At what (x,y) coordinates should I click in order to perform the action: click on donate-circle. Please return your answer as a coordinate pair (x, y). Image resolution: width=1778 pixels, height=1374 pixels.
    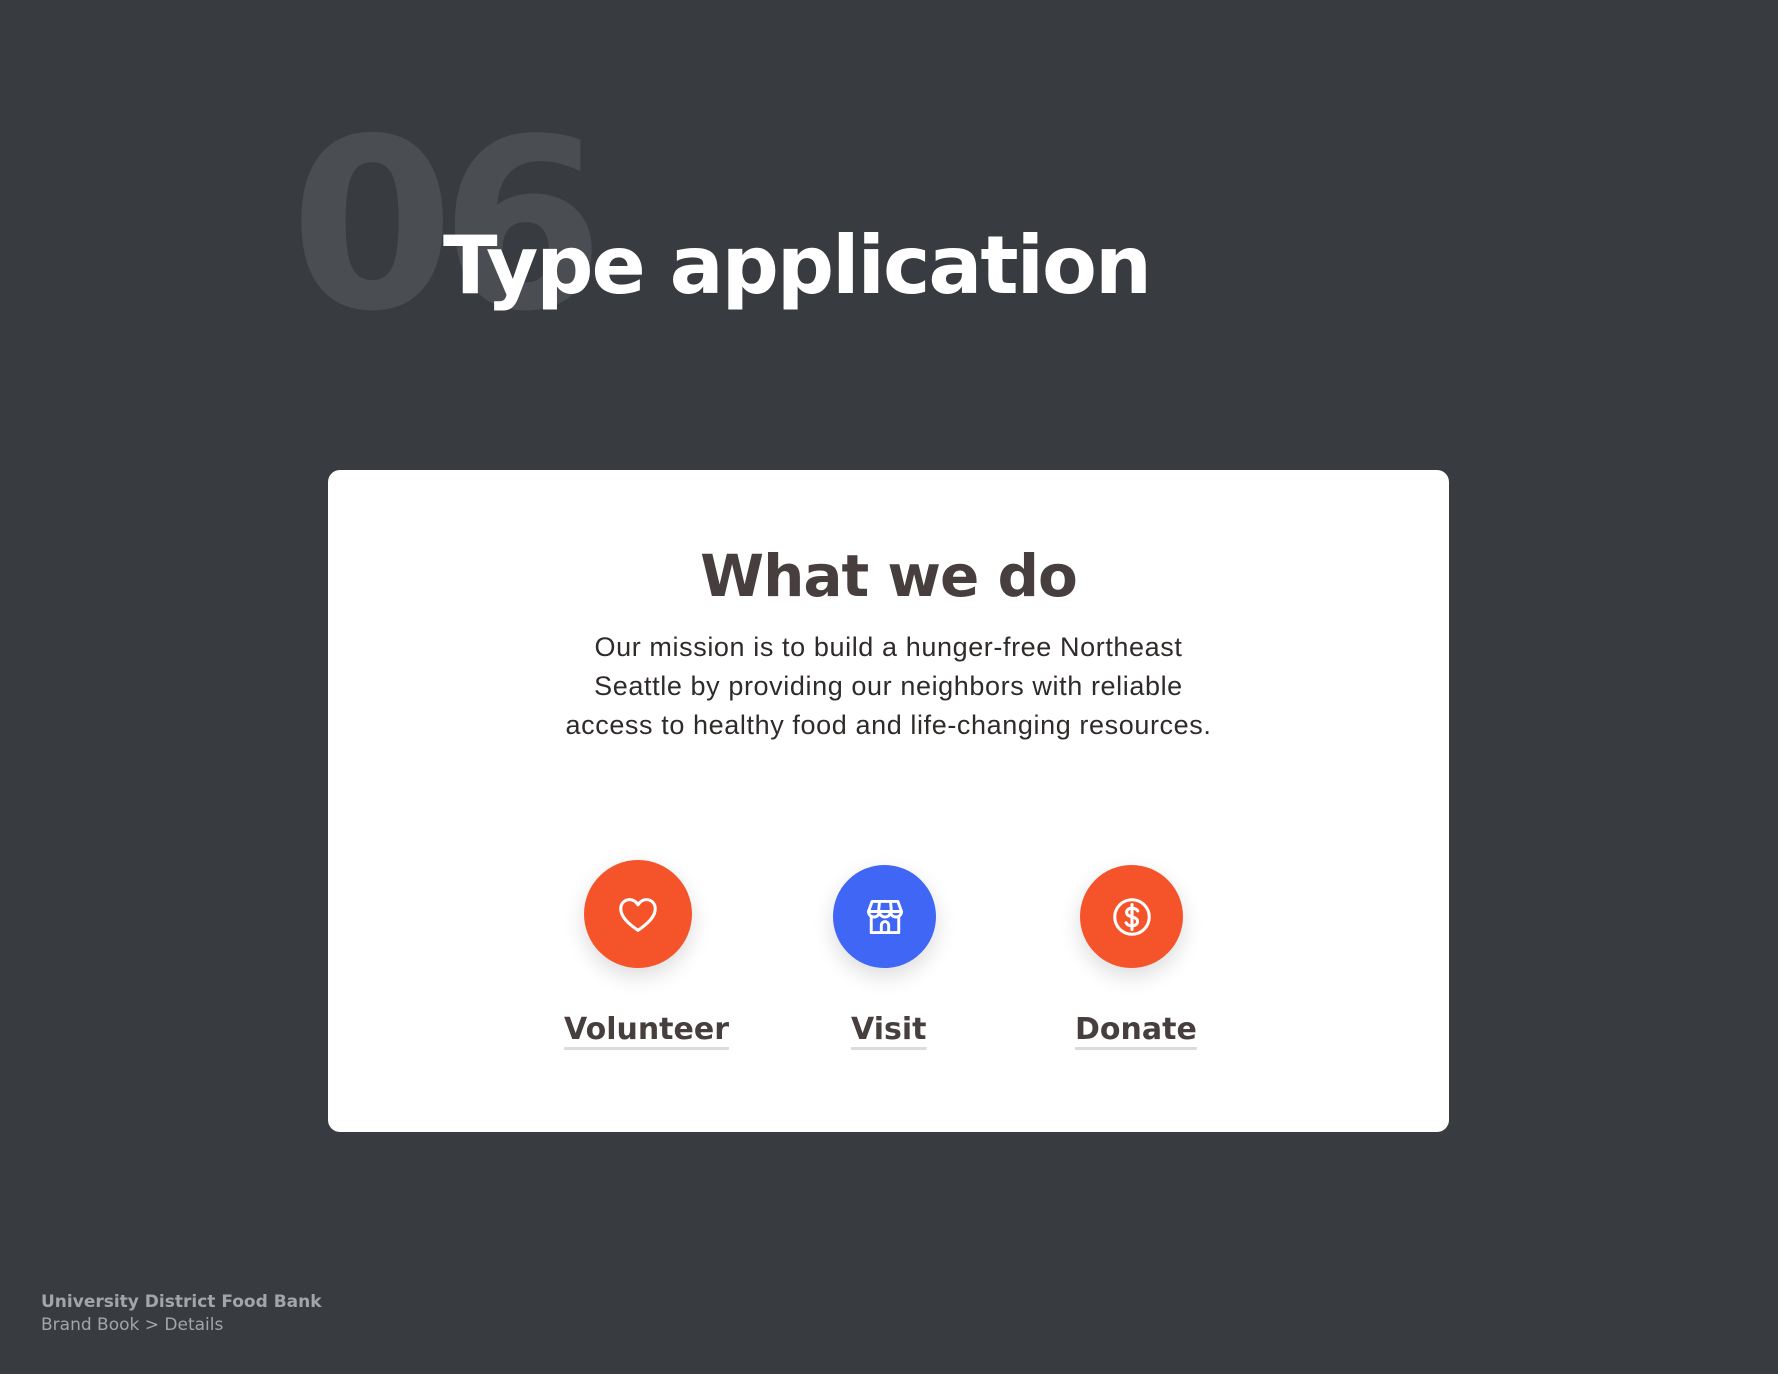
    Looking at the image, I should click on (1131, 916).